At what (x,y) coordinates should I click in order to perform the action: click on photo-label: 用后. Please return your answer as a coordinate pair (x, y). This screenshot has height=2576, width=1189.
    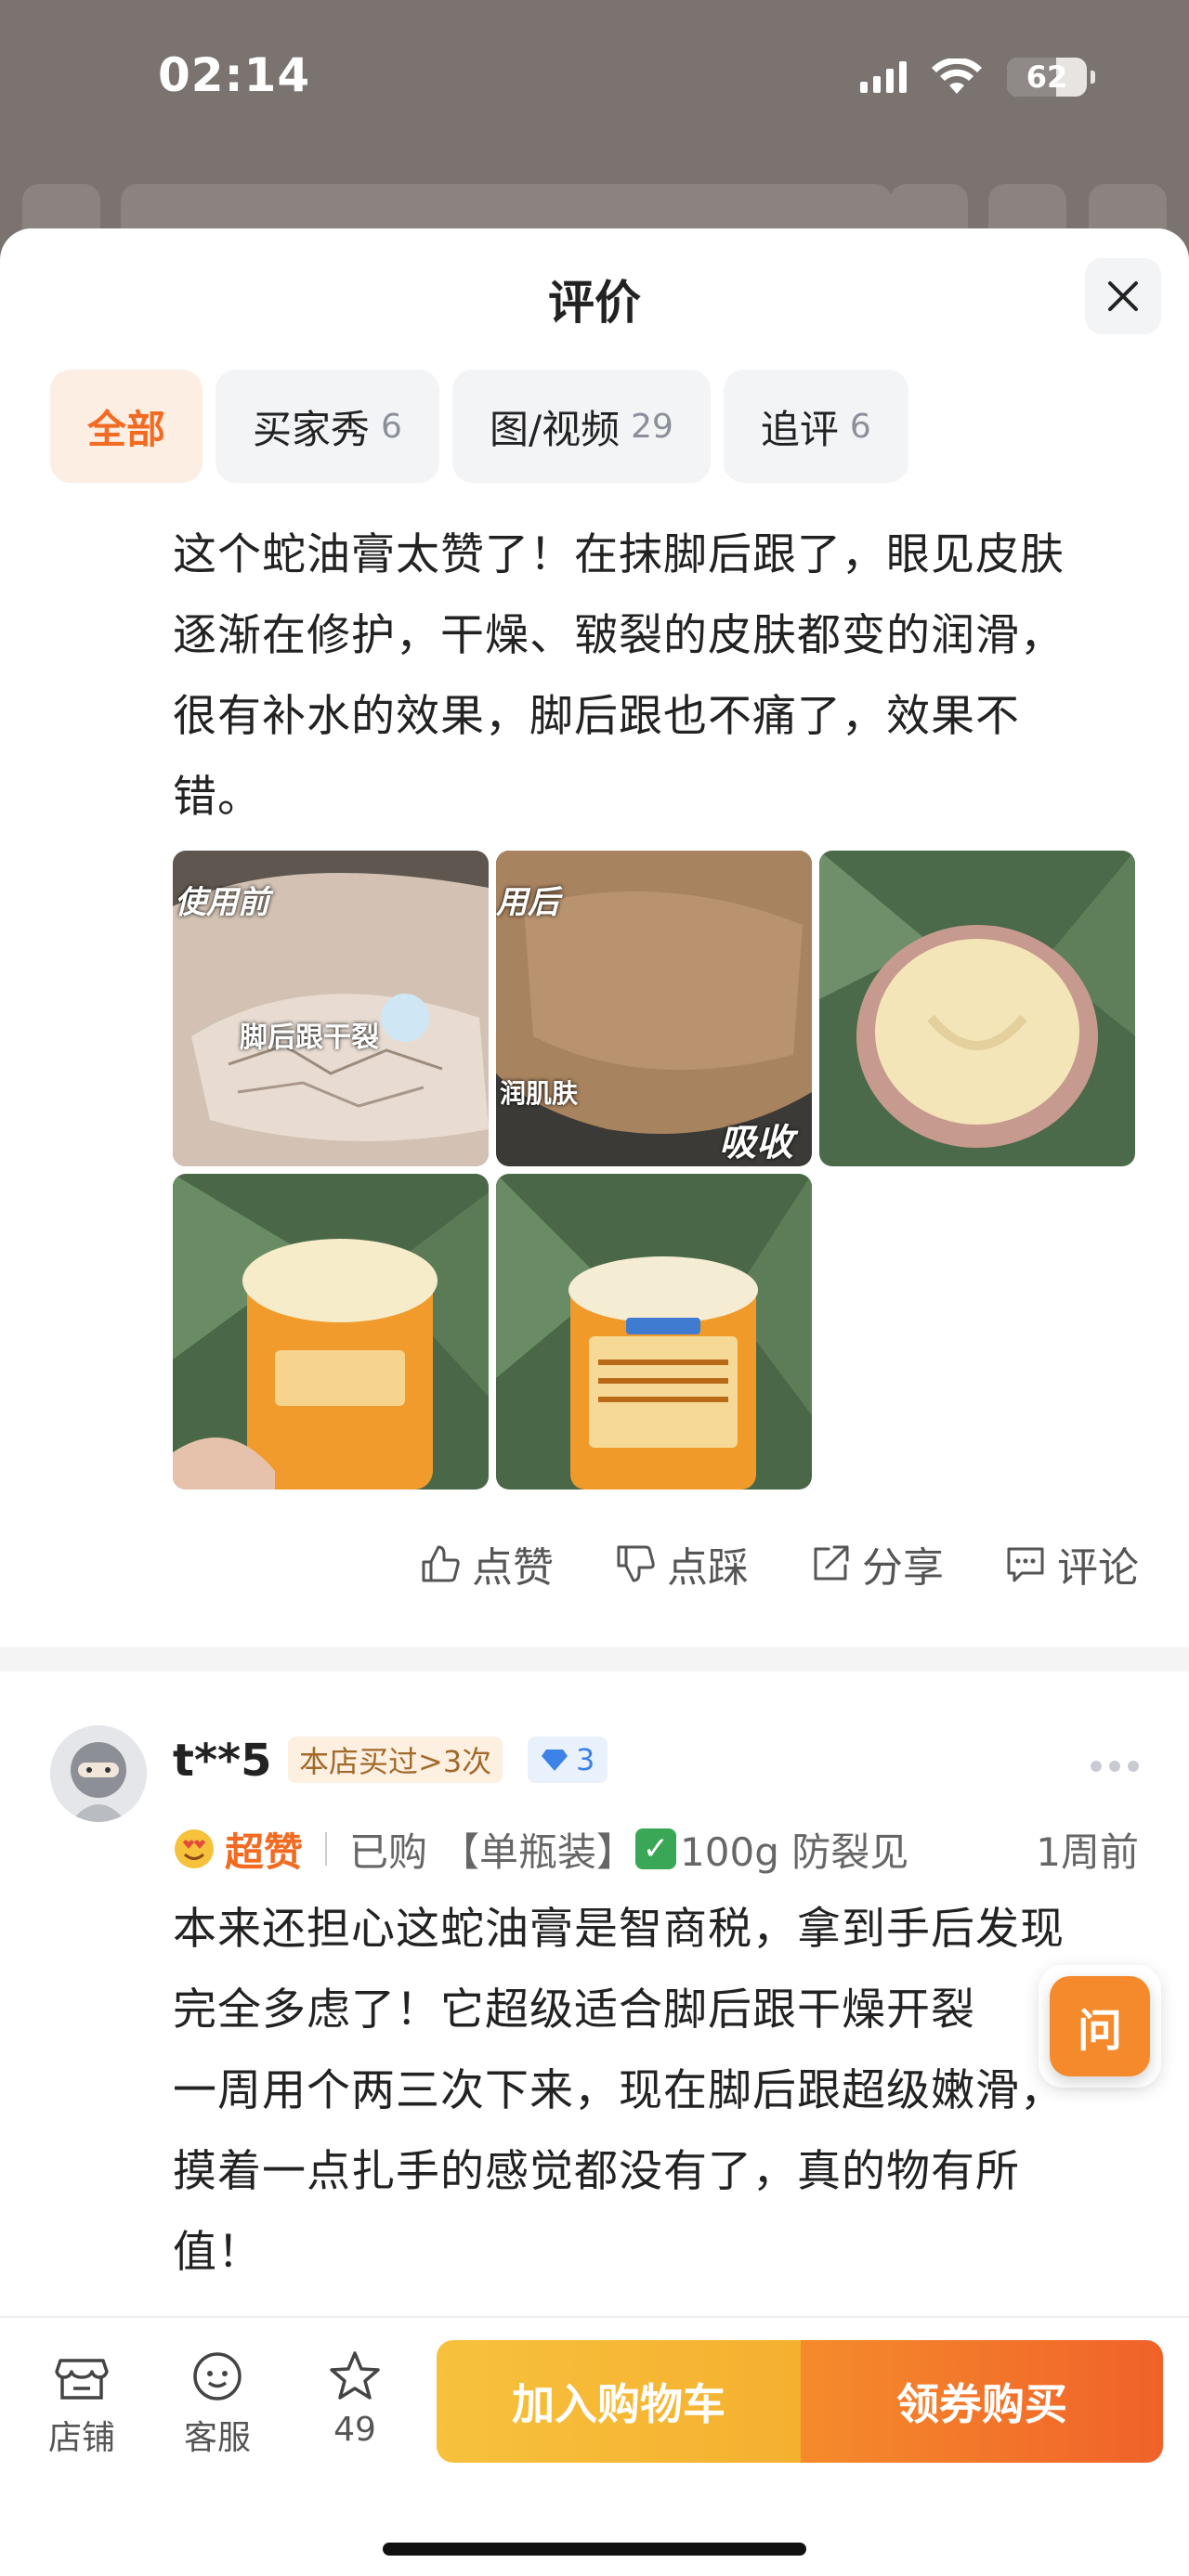
    Looking at the image, I should click on (527, 902).